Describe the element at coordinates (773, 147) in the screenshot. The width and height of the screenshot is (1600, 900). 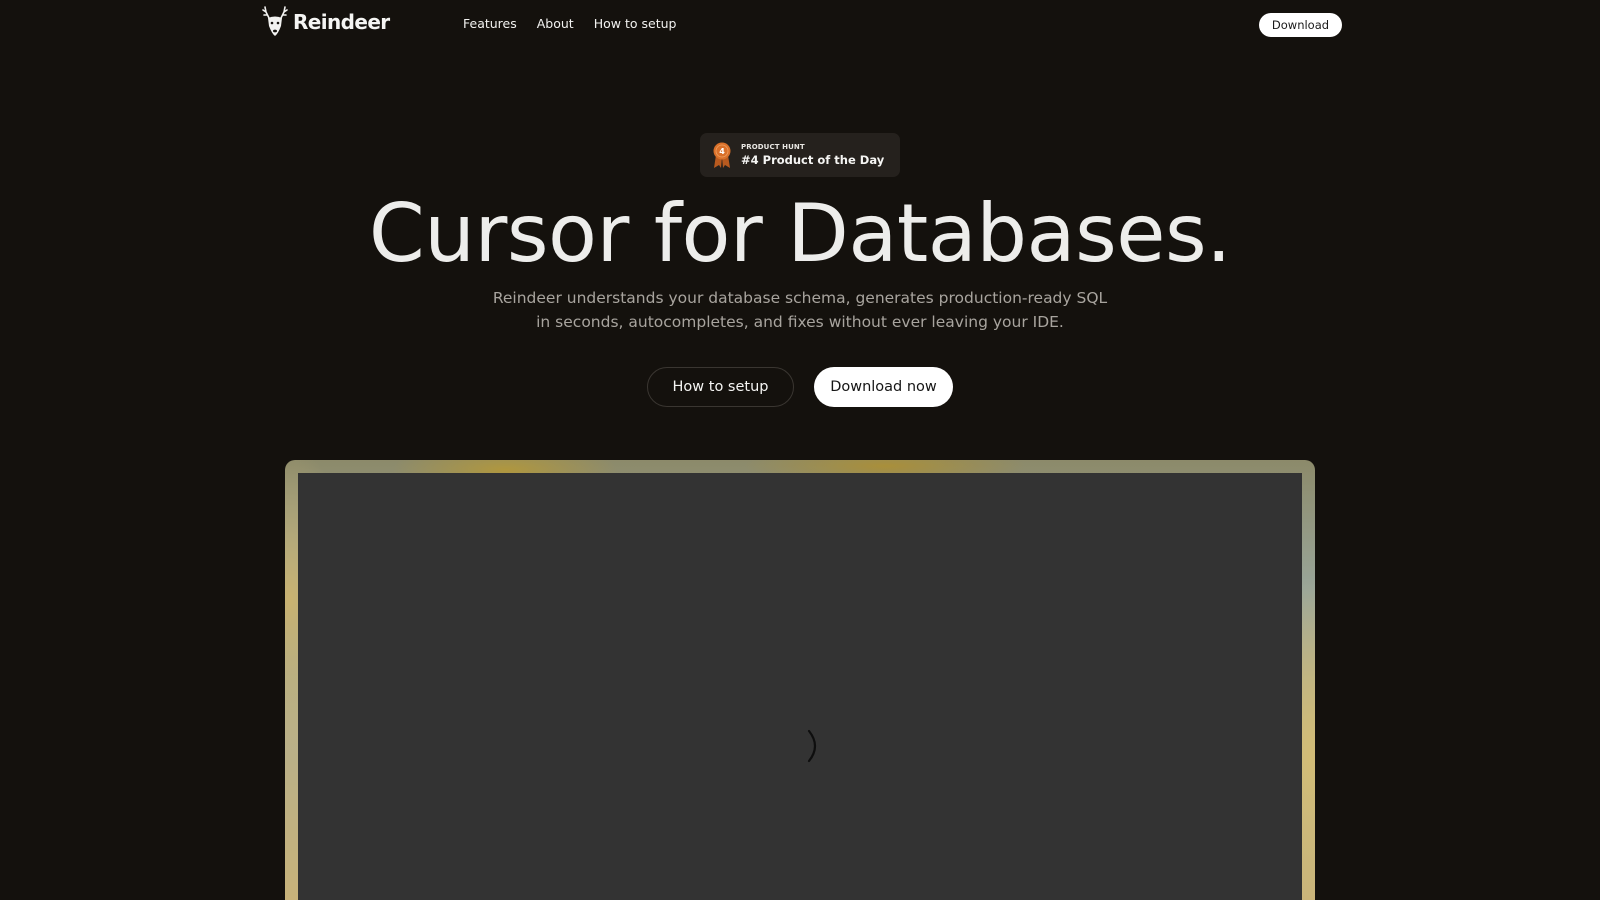
I see `badge-overline: PRODUCT HUNT` at that location.